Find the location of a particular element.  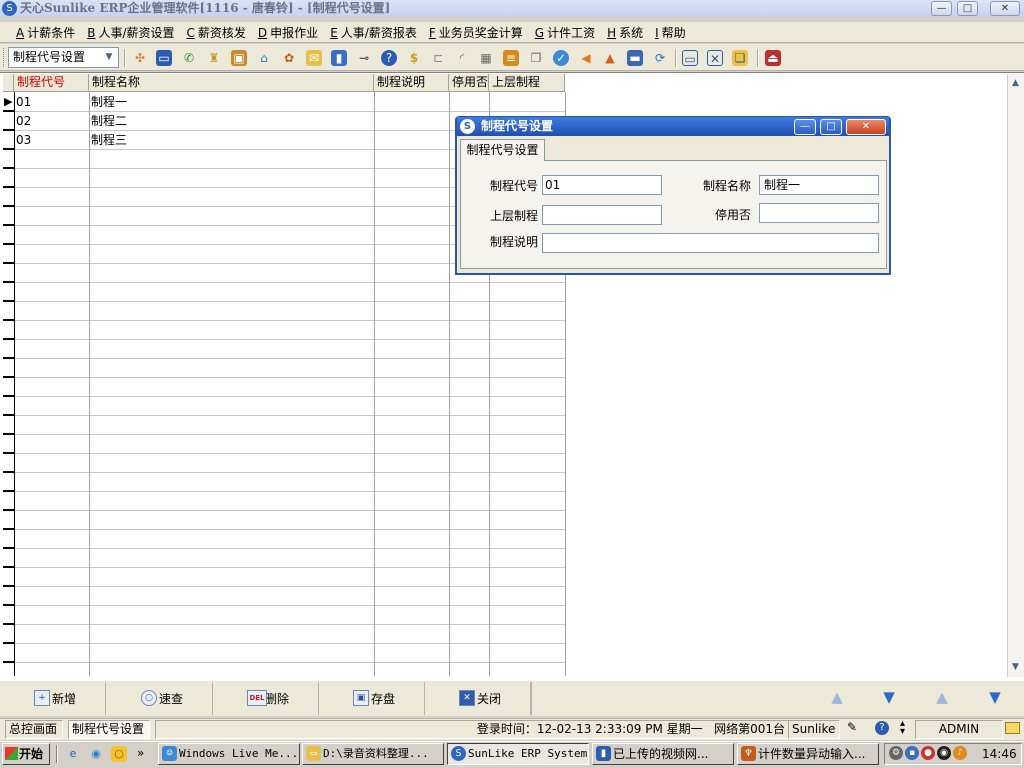

network-tray-icon: ▪ is located at coordinates (912, 753).